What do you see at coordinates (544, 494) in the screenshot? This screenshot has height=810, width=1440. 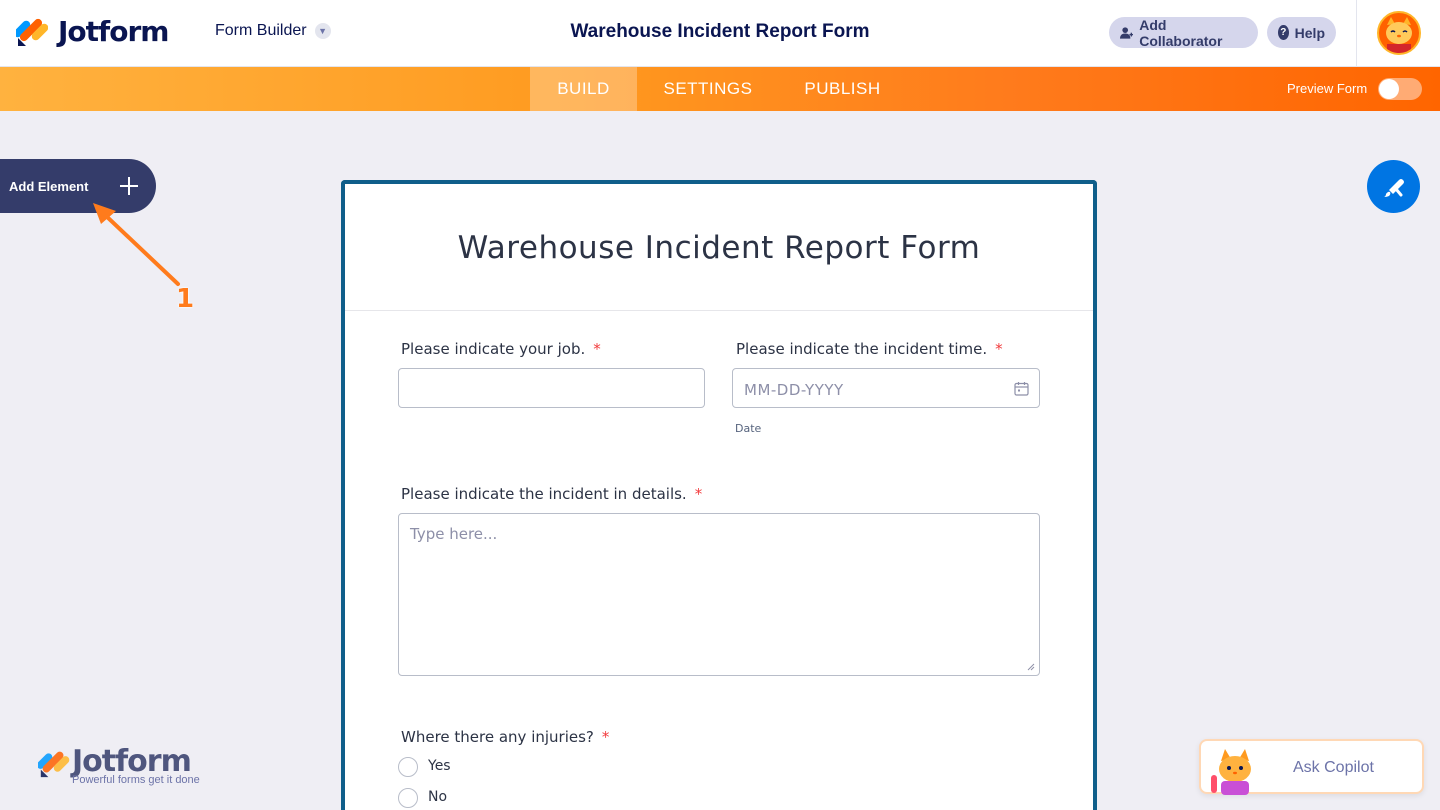 I see `incident-details-label-text: Please indicate the incident in details.` at bounding box center [544, 494].